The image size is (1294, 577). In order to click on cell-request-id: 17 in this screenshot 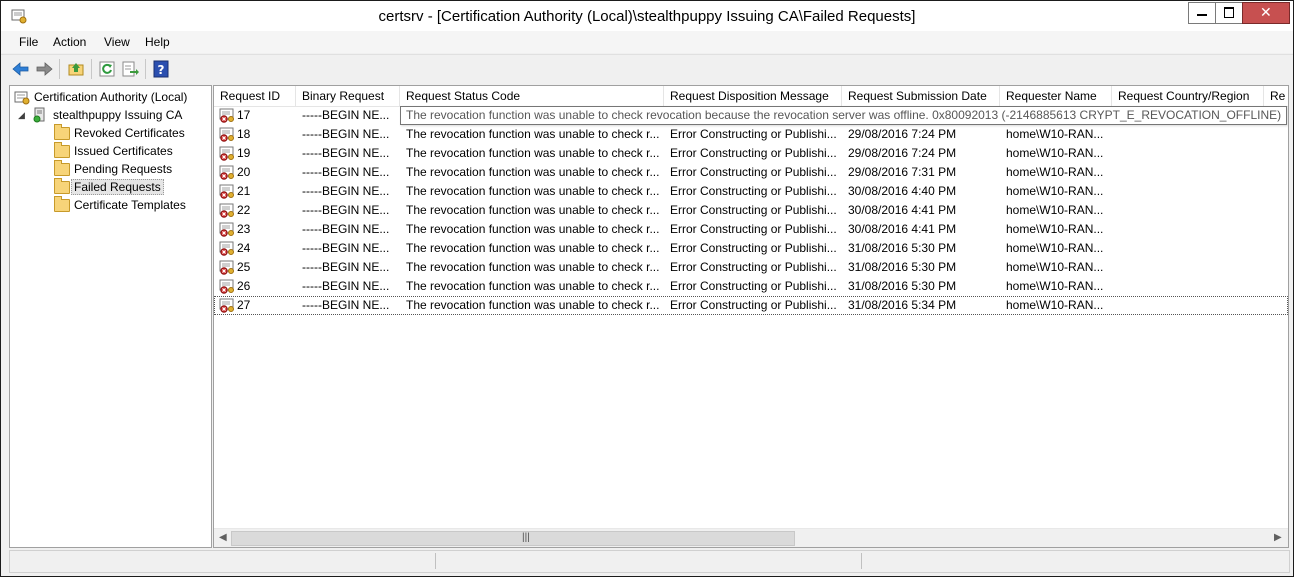, I will do `click(244, 115)`.